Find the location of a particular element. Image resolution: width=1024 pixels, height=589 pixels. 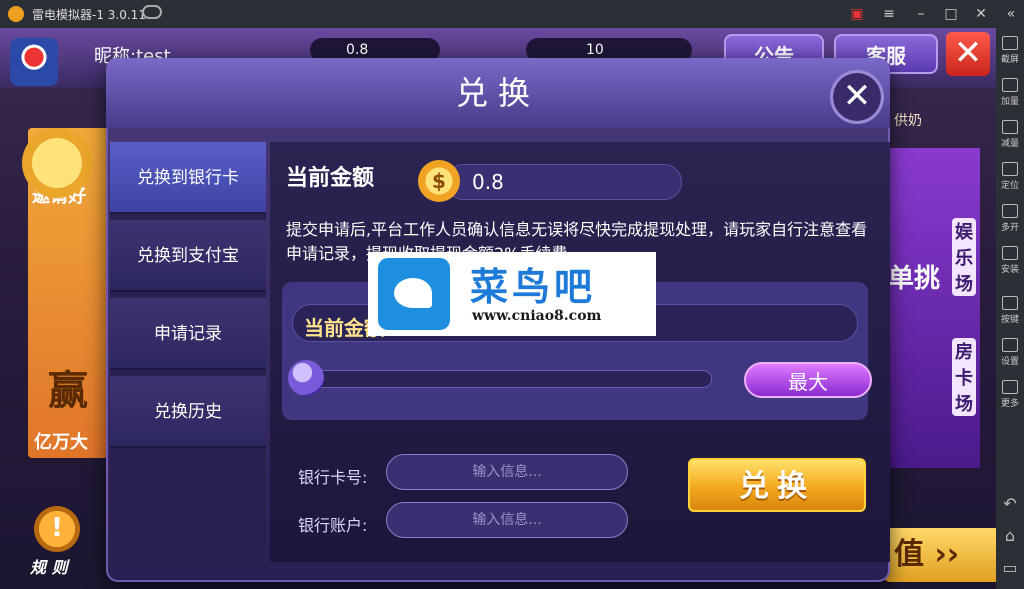

rules-icon: ! is located at coordinates (57, 529).